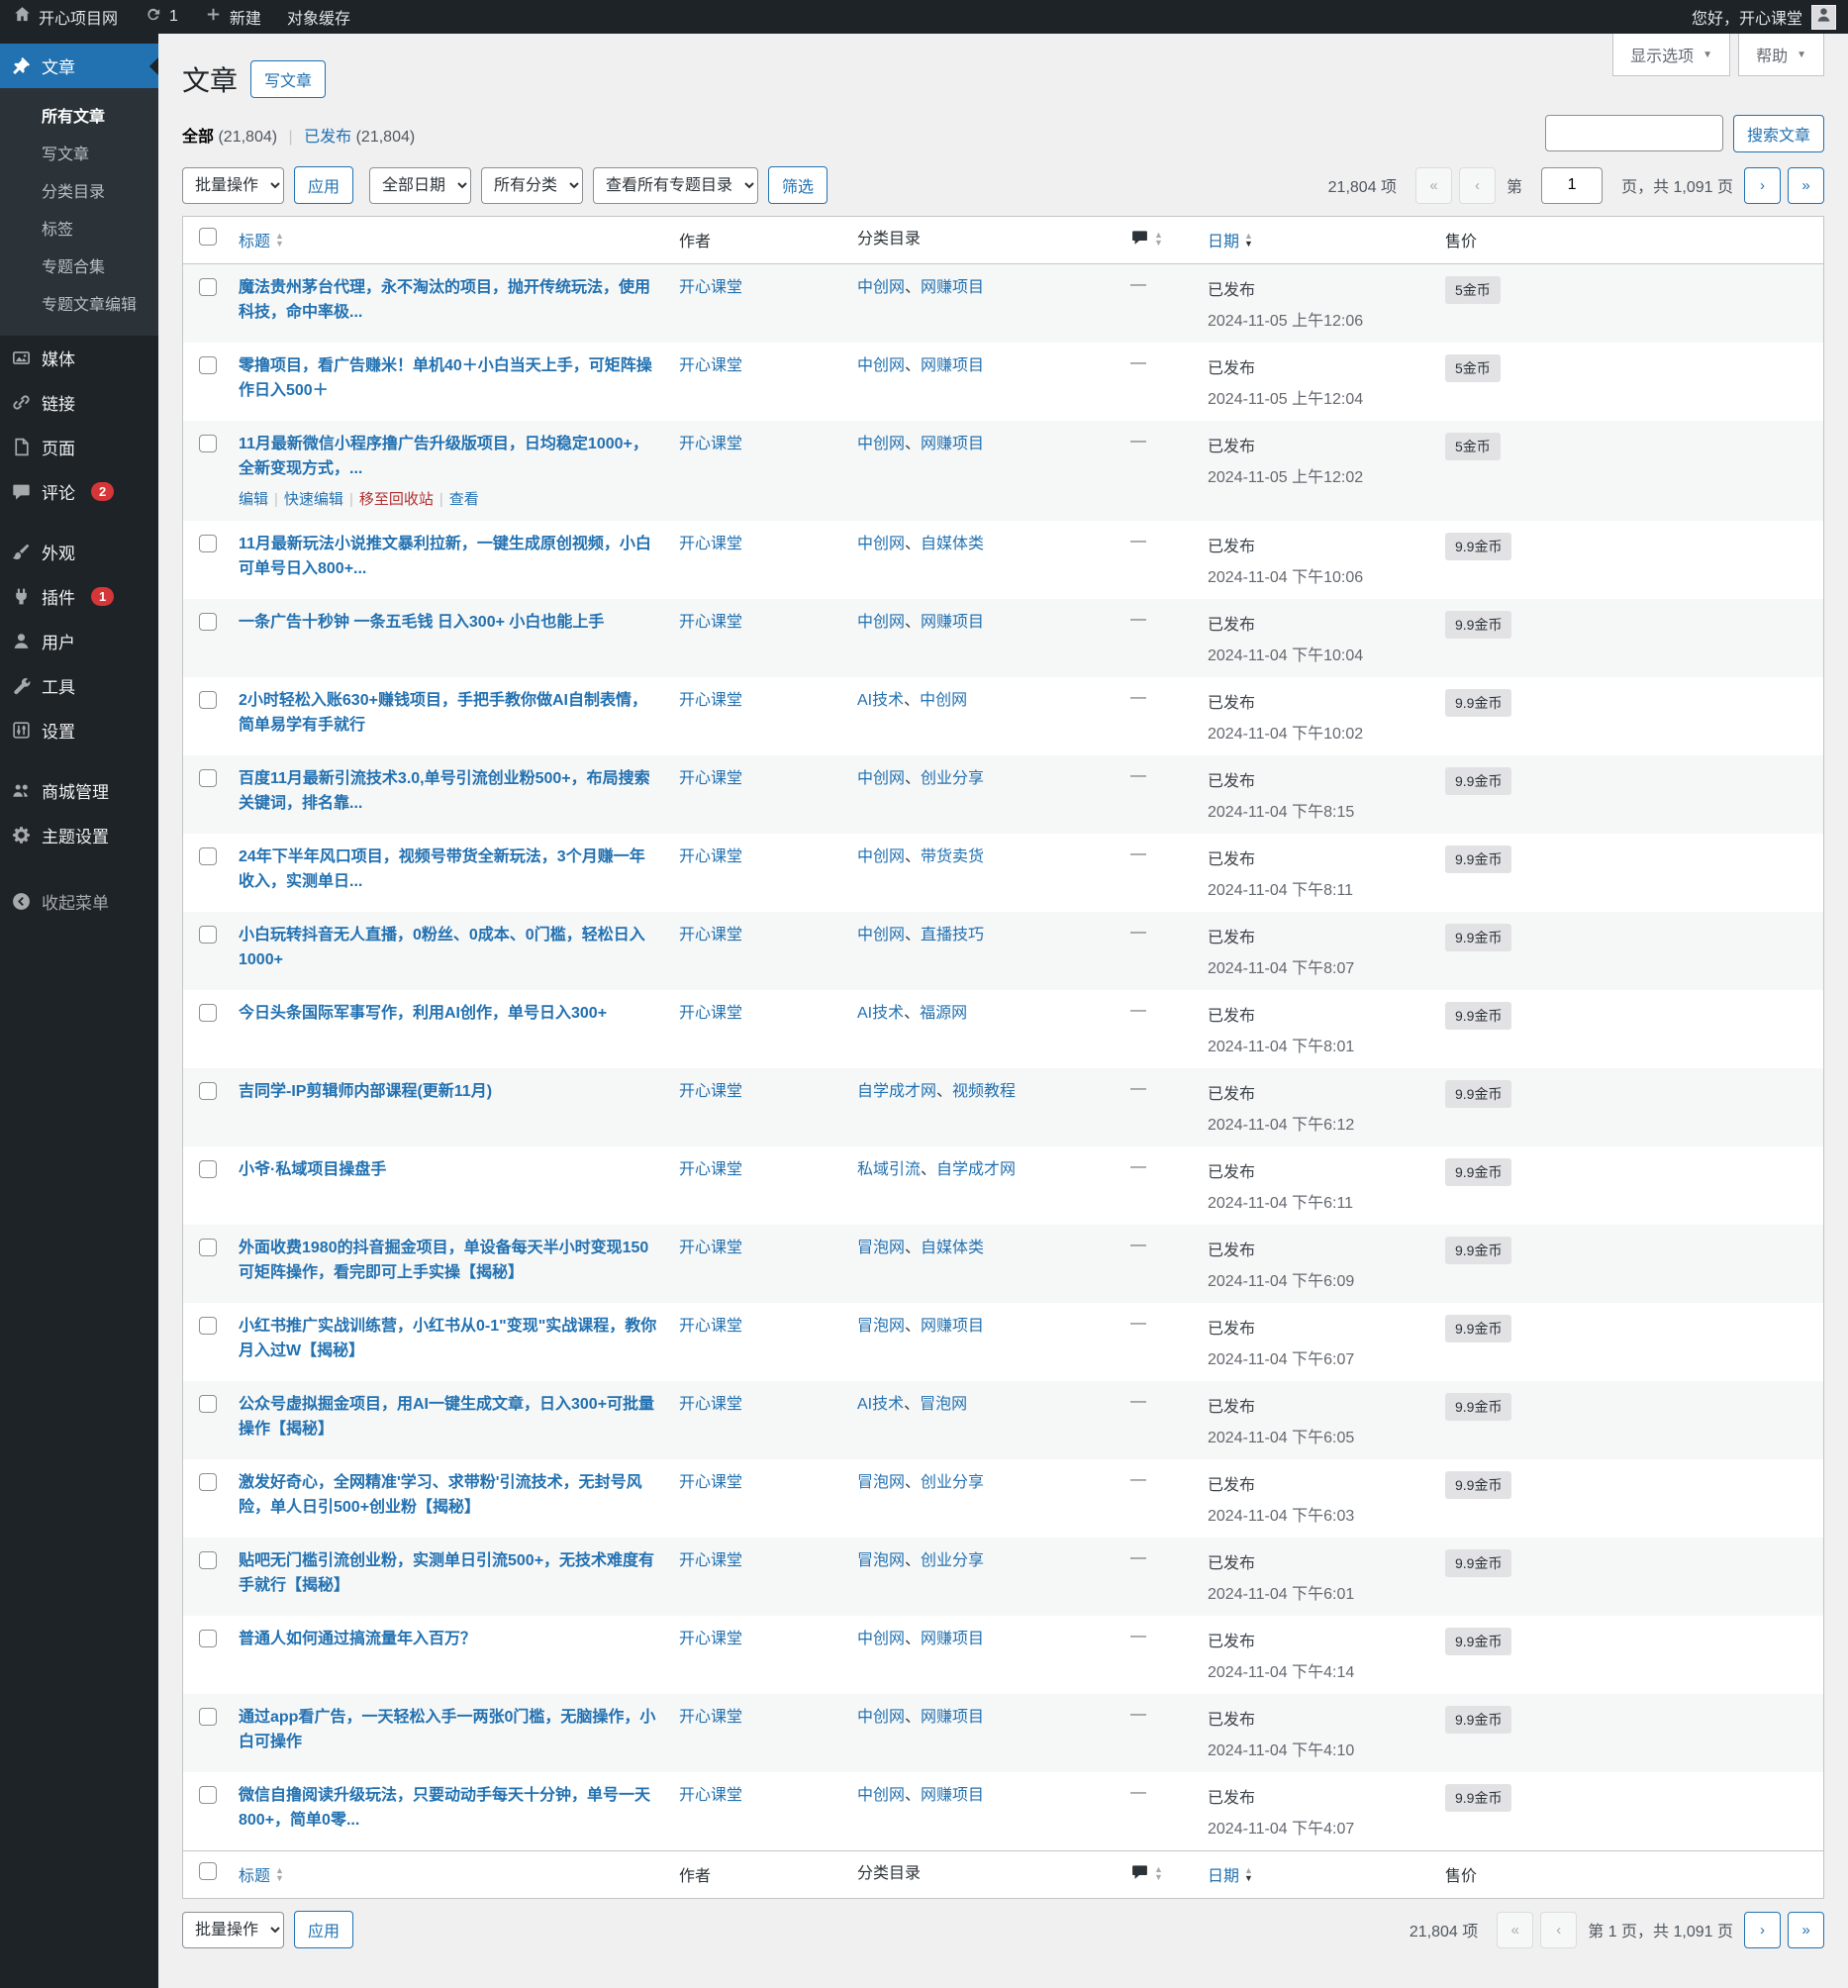 The image size is (1848, 1988). Describe the element at coordinates (449, 1640) in the screenshot. I see `post-title-link: 普通人如何通过搞流量年入百万？` at that location.